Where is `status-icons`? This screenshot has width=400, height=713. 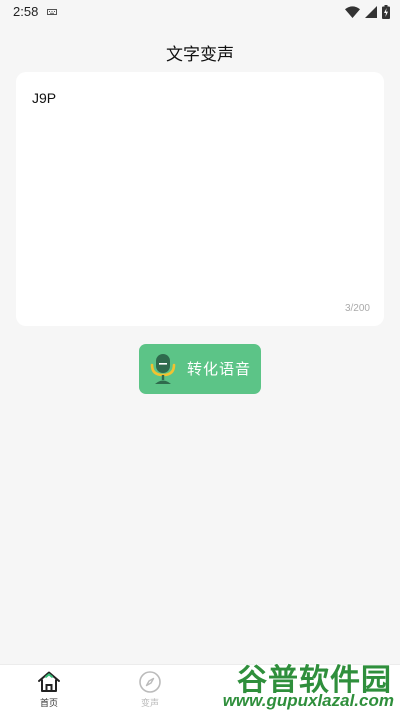
status-icons is located at coordinates (367, 12).